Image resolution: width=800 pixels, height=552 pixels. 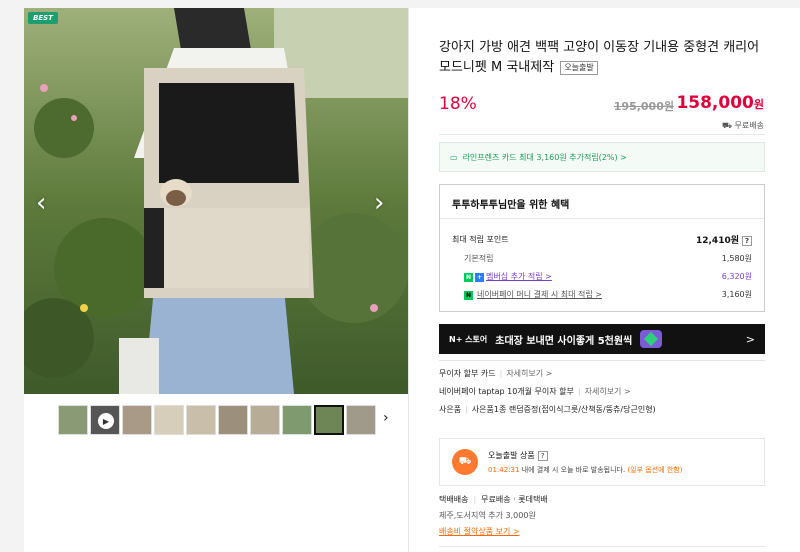 I want to click on price-unit: 원, so click(x=758, y=104).